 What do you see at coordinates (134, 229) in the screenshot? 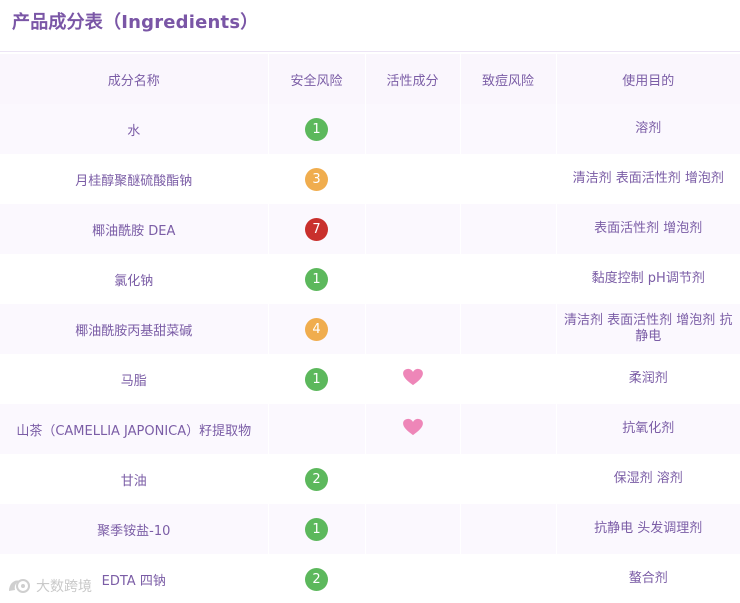
I see `ingredient-name: 椰油酰胺 DEA` at bounding box center [134, 229].